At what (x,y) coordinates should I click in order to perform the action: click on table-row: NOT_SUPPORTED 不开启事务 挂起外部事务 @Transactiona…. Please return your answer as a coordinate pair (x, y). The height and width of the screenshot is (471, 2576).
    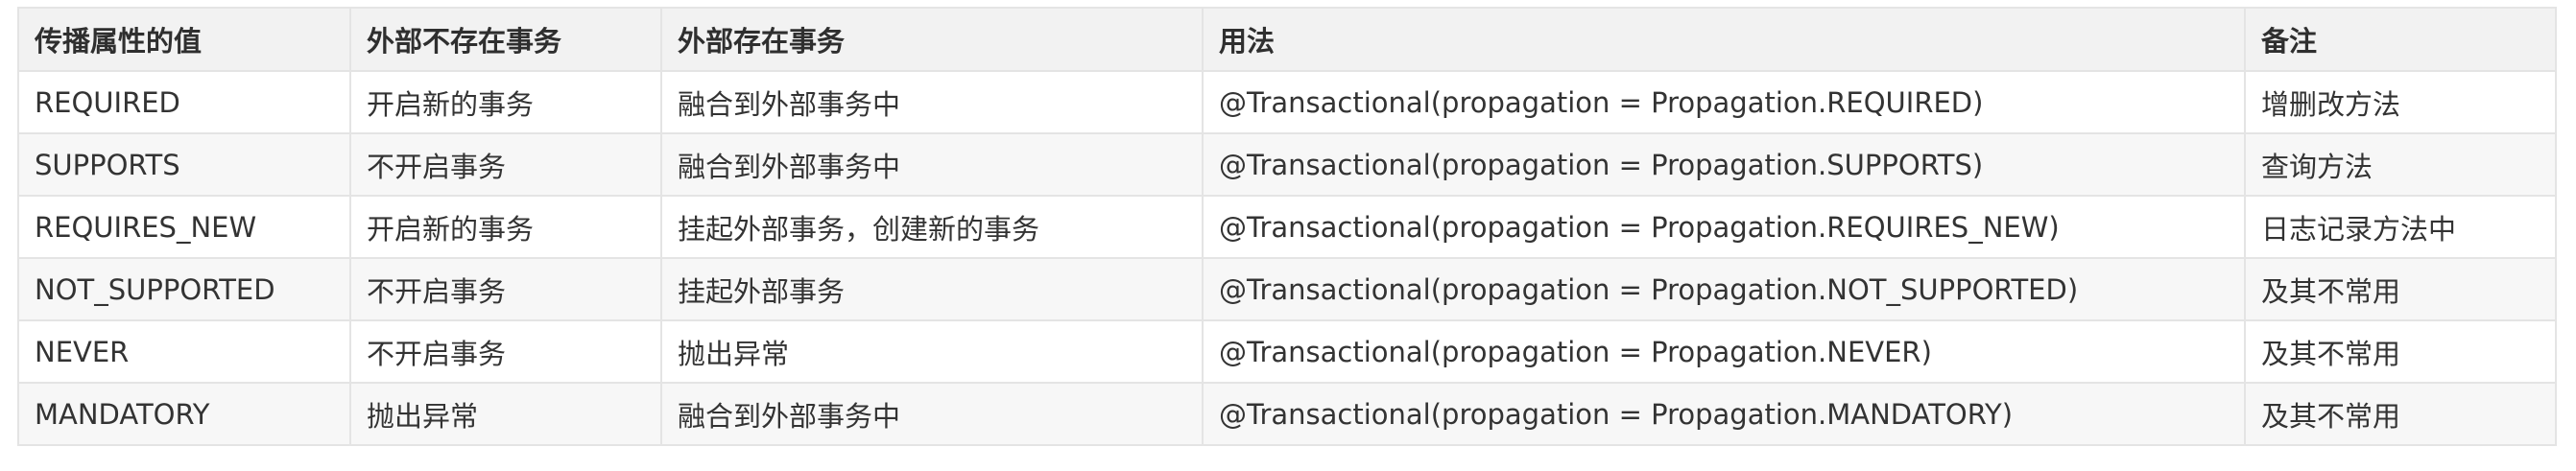
    Looking at the image, I should click on (1287, 289).